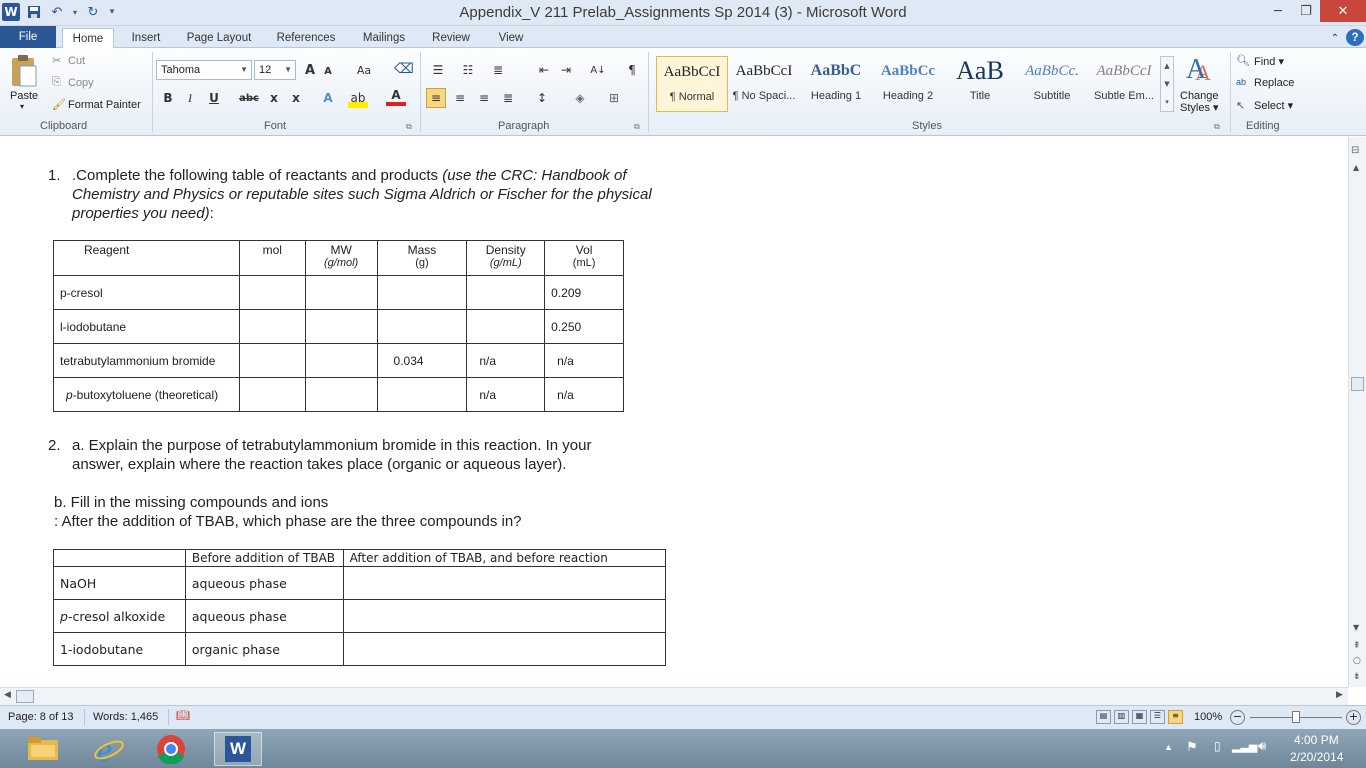 The height and width of the screenshot is (768, 1366). What do you see at coordinates (1157, 717) in the screenshot?
I see `outline-icon: ☰` at bounding box center [1157, 717].